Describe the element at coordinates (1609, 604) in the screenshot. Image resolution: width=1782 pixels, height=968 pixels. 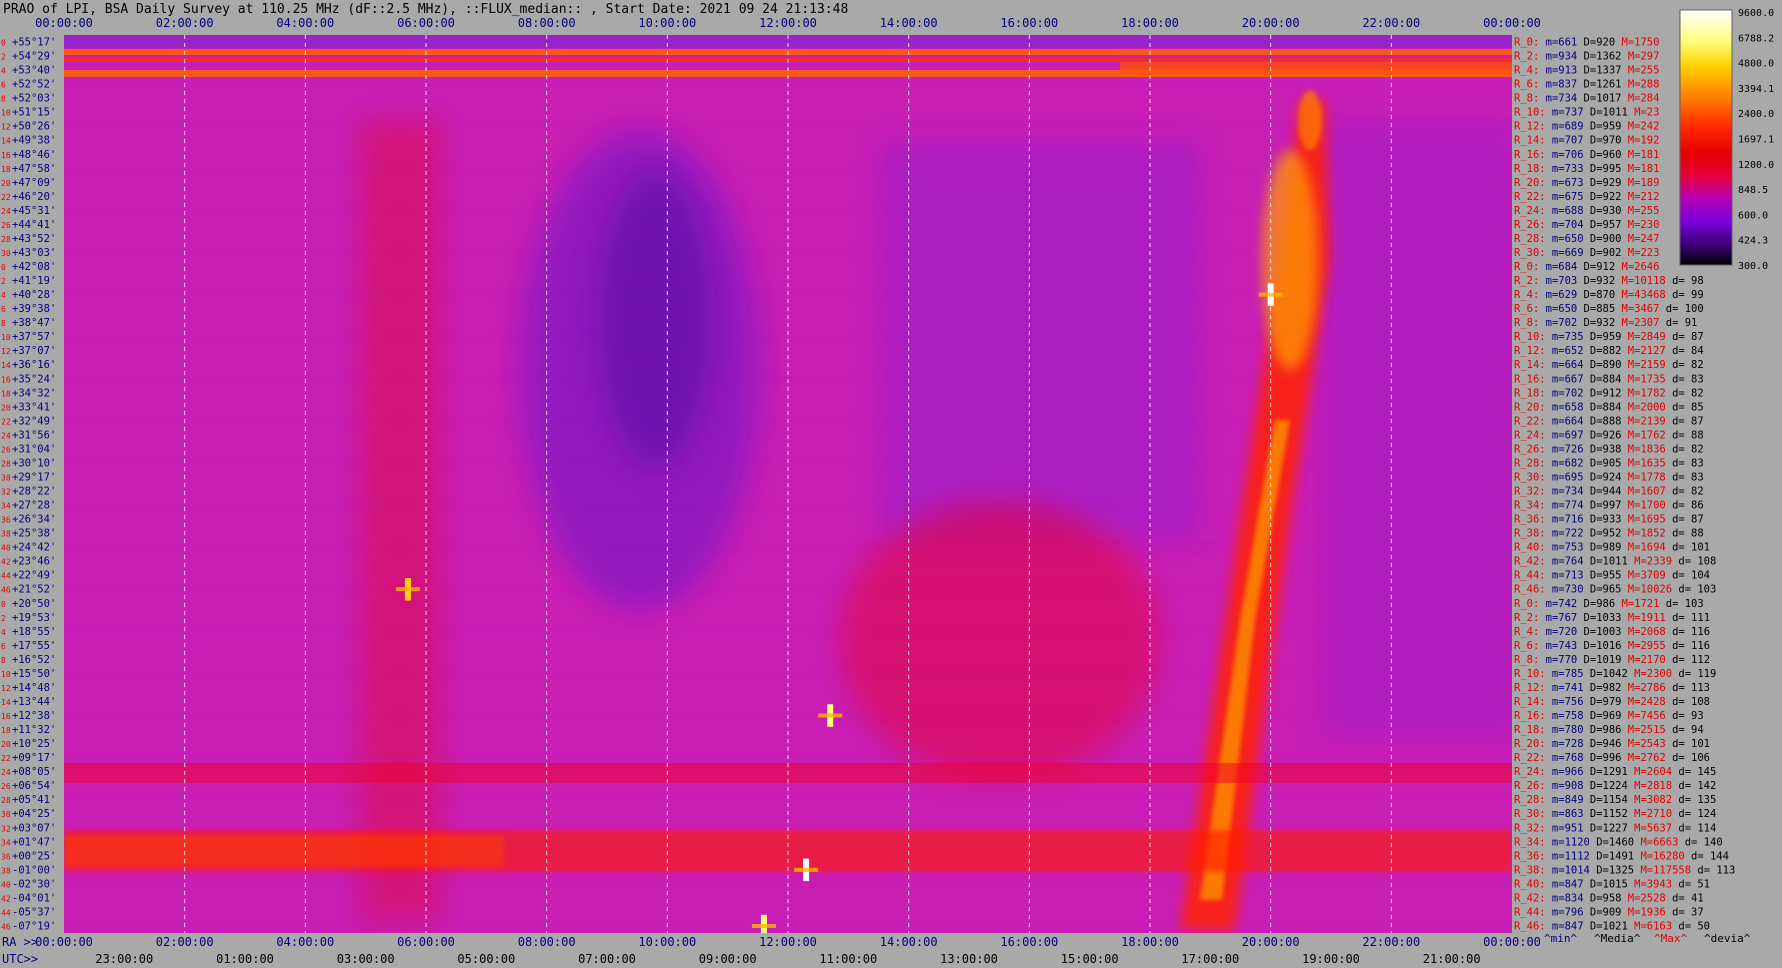
I see `stats-row: R_0: m=742 D=986 M=1721 d= 103` at that location.